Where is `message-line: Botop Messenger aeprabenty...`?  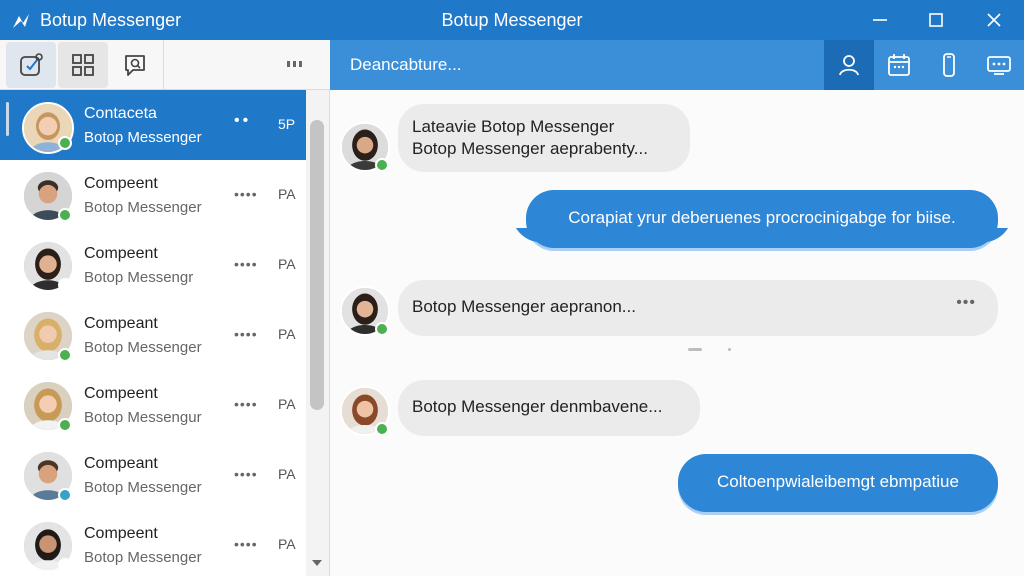
message-line: Botop Messenger aeprabenty... is located at coordinates (530, 148).